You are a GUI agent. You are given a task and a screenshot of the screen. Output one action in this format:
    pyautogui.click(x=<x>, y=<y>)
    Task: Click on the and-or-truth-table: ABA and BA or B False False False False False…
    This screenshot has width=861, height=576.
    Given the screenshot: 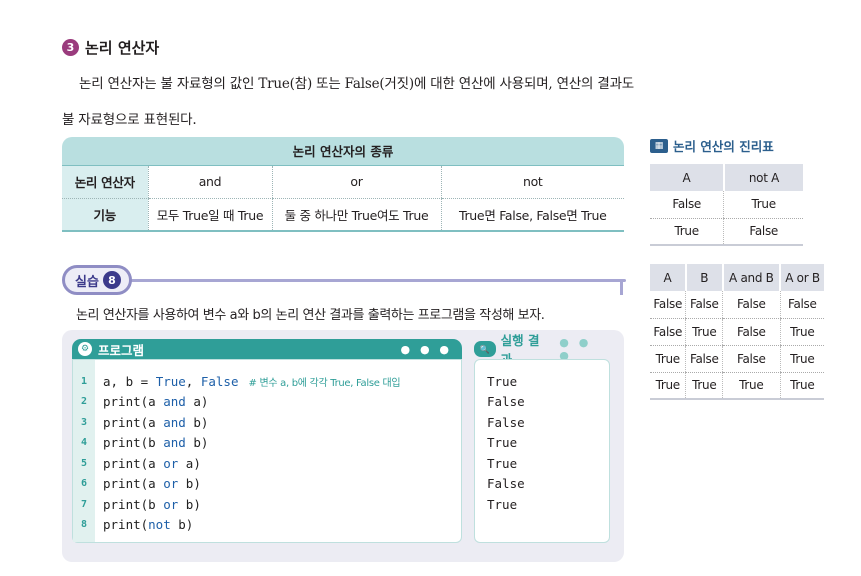 What is the action you would take?
    pyautogui.click(x=737, y=332)
    